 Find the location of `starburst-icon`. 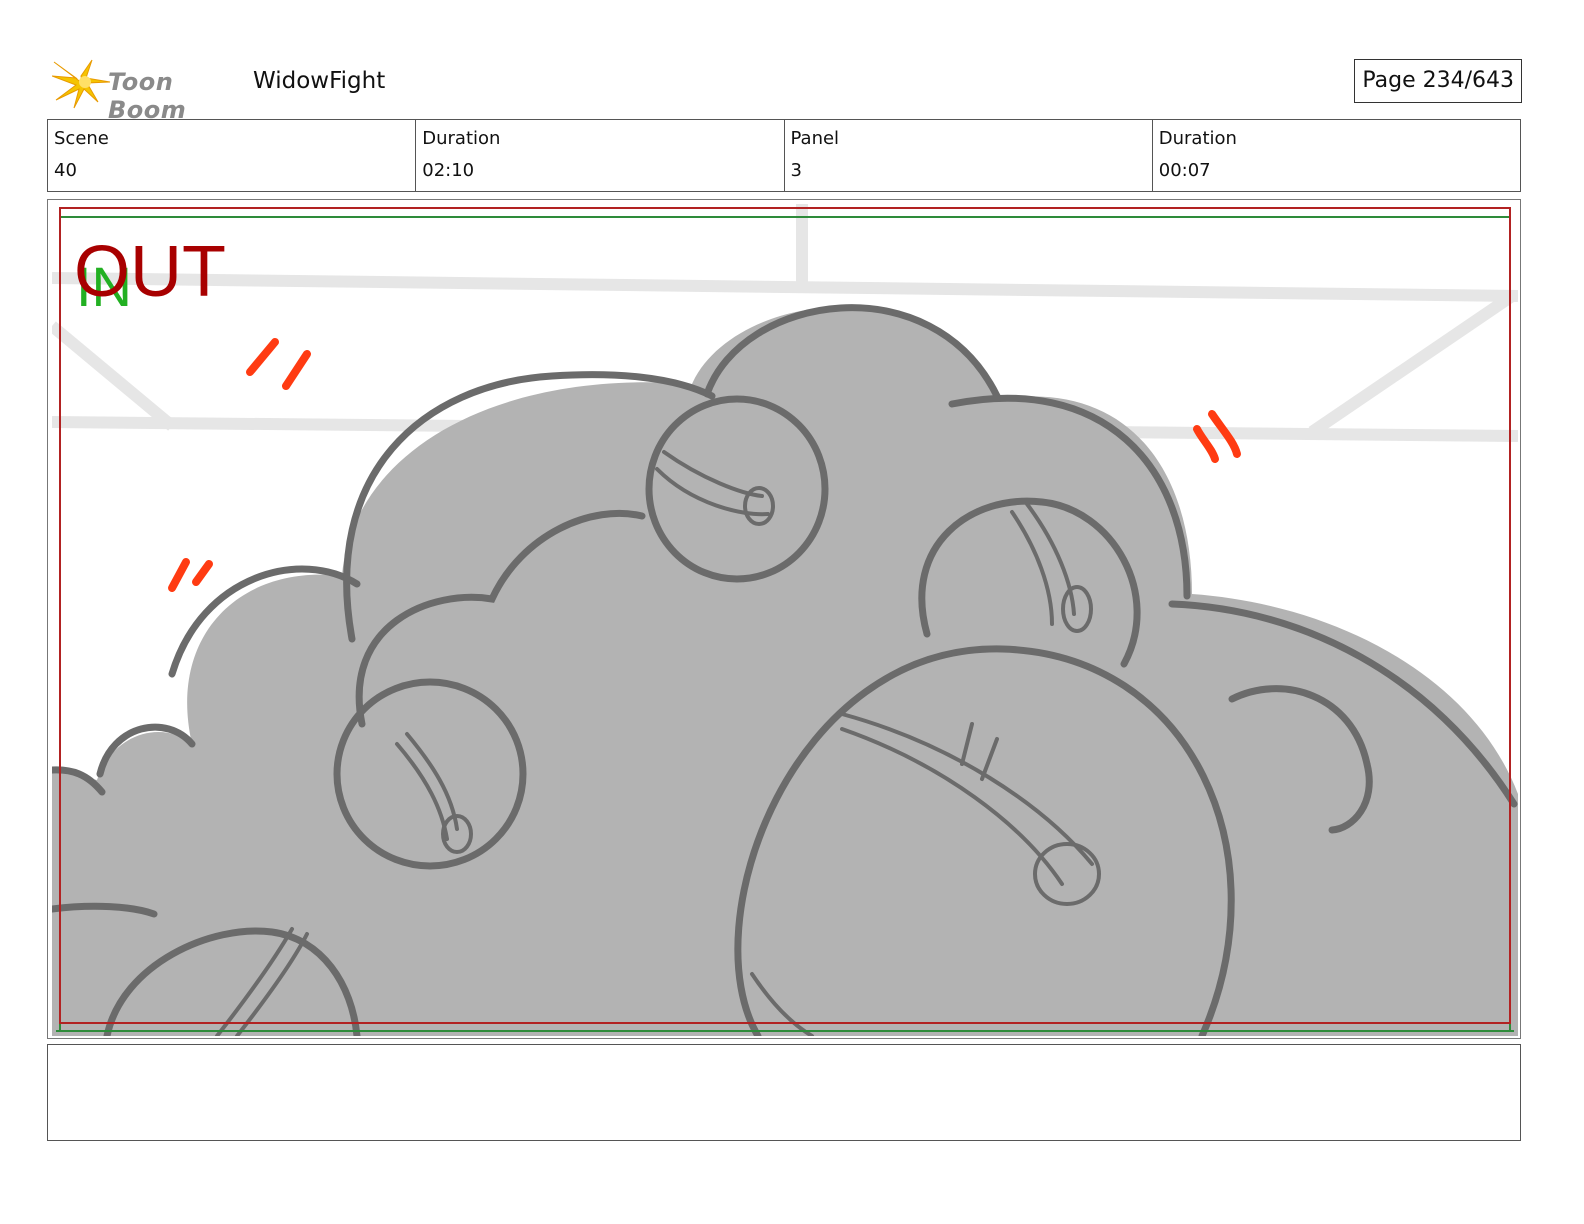

starburst-icon is located at coordinates (81, 84).